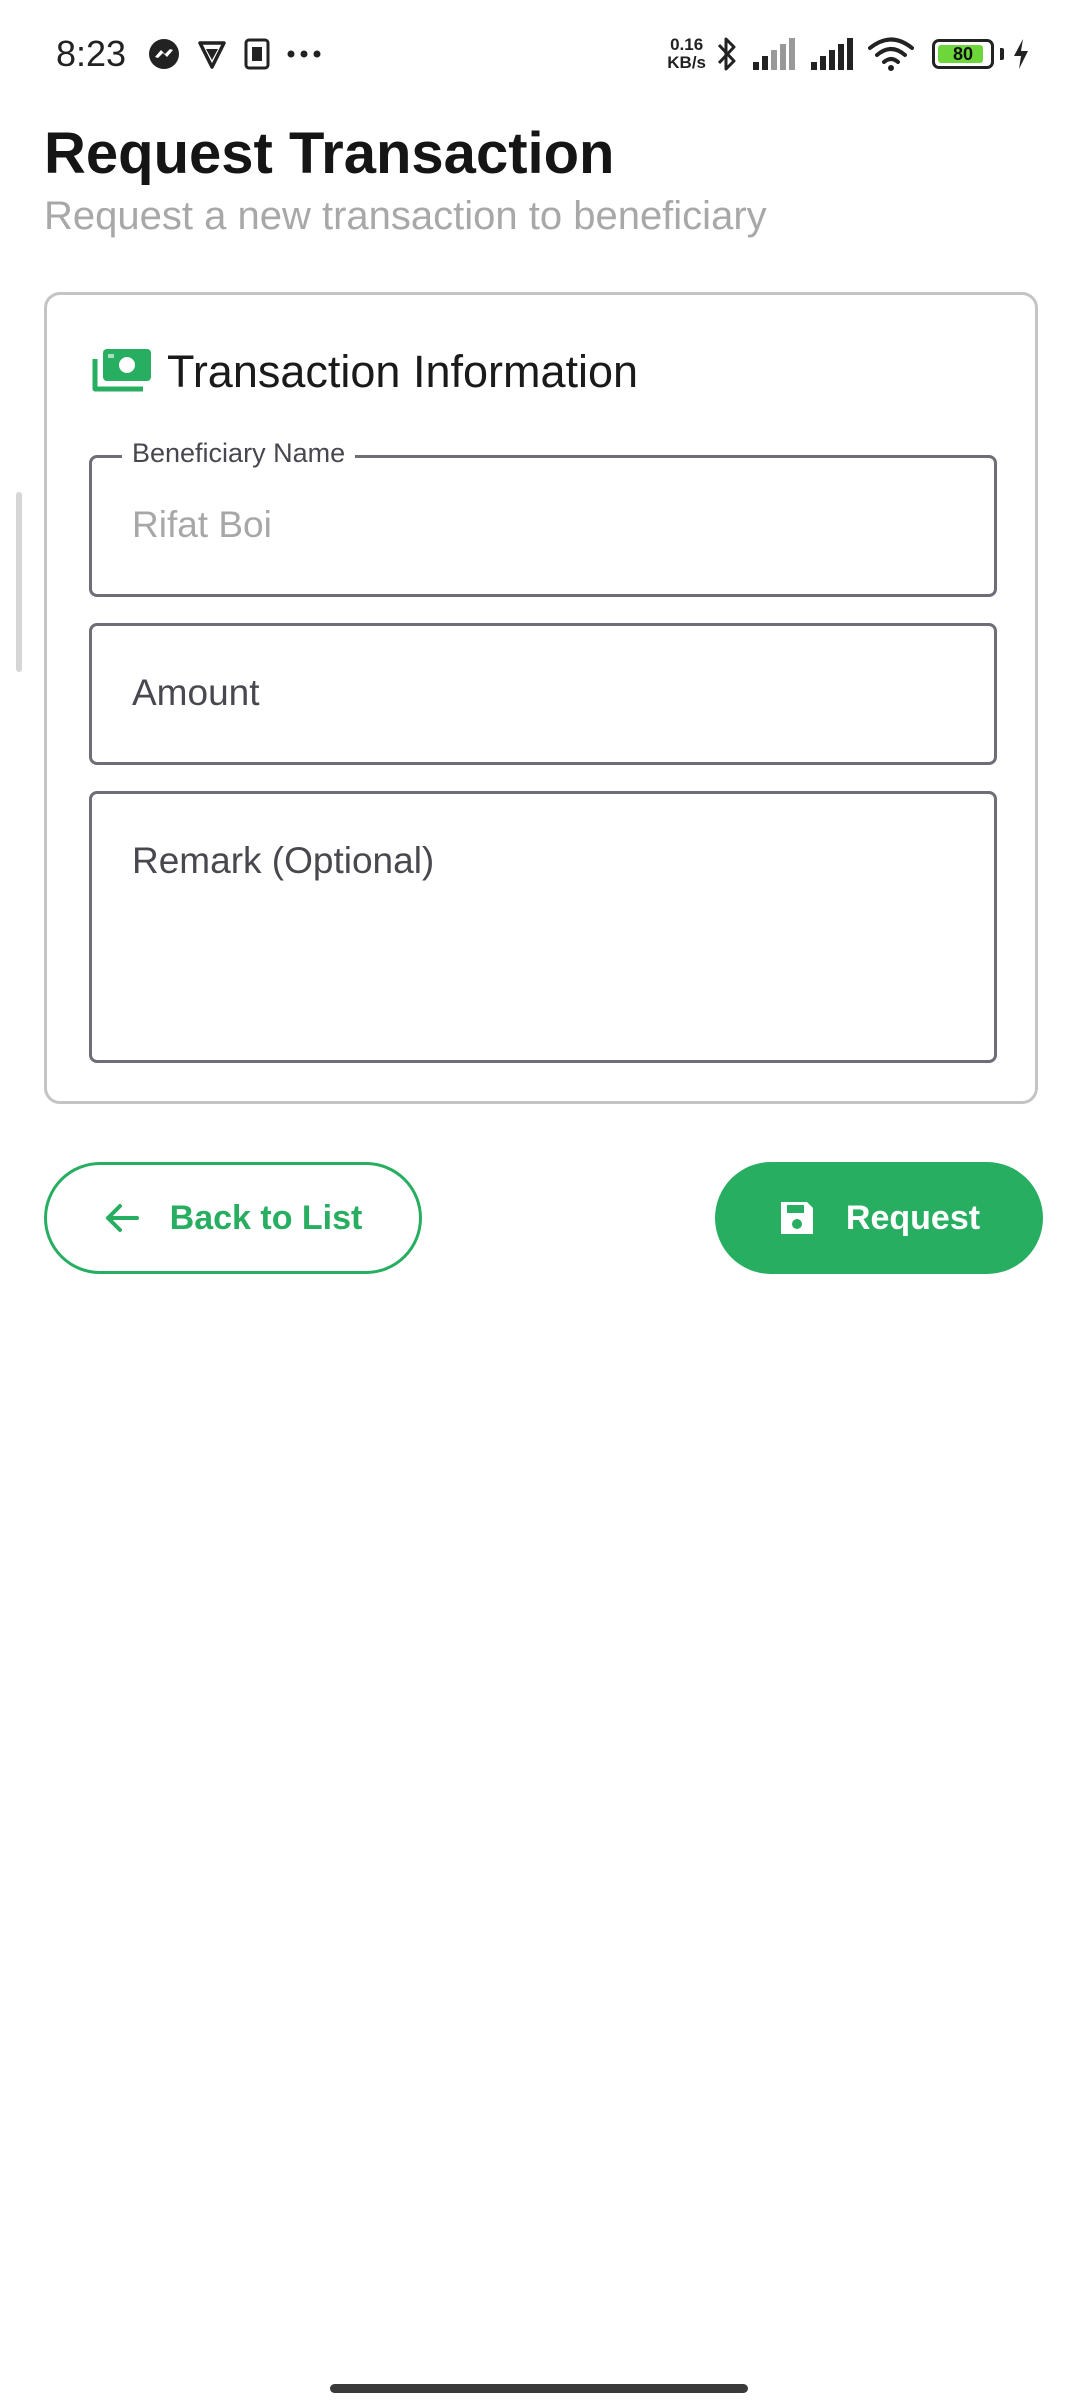 This screenshot has width=1080, height=2400. Describe the element at coordinates (687, 44) in the screenshot. I see `network-speed-value: 0.16` at that location.